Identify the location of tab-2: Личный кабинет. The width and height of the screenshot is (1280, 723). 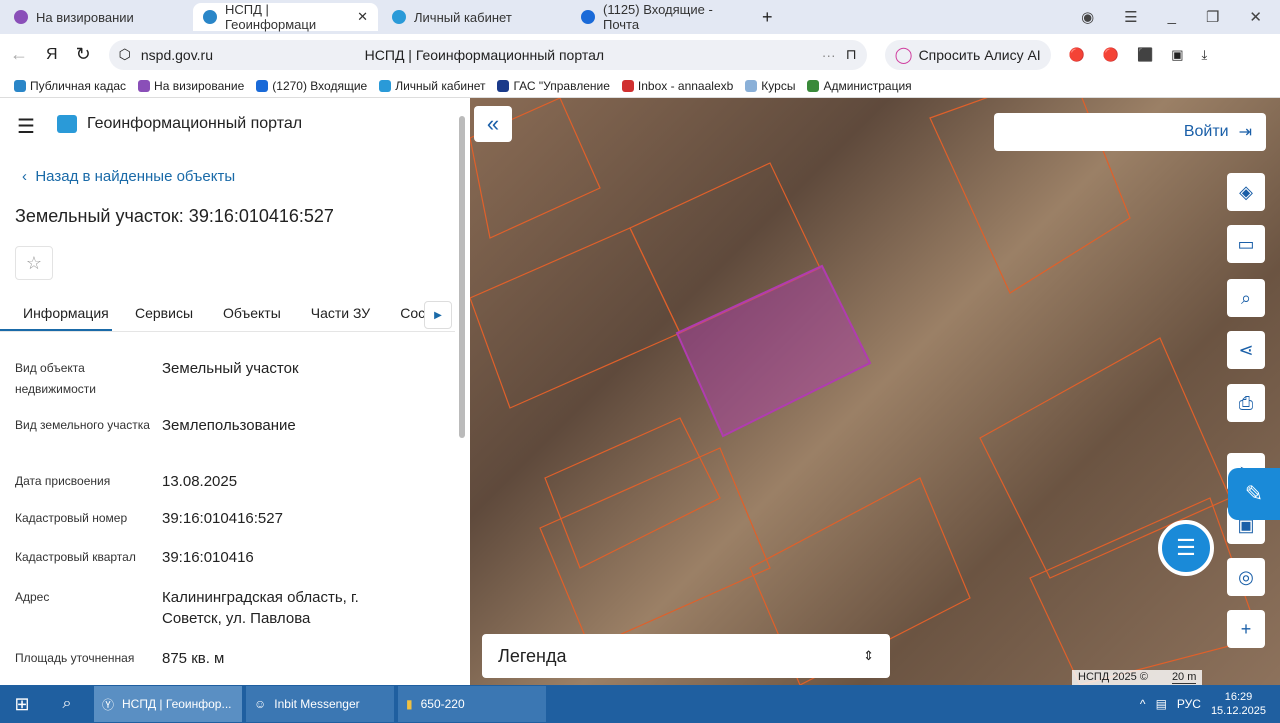
(474, 17).